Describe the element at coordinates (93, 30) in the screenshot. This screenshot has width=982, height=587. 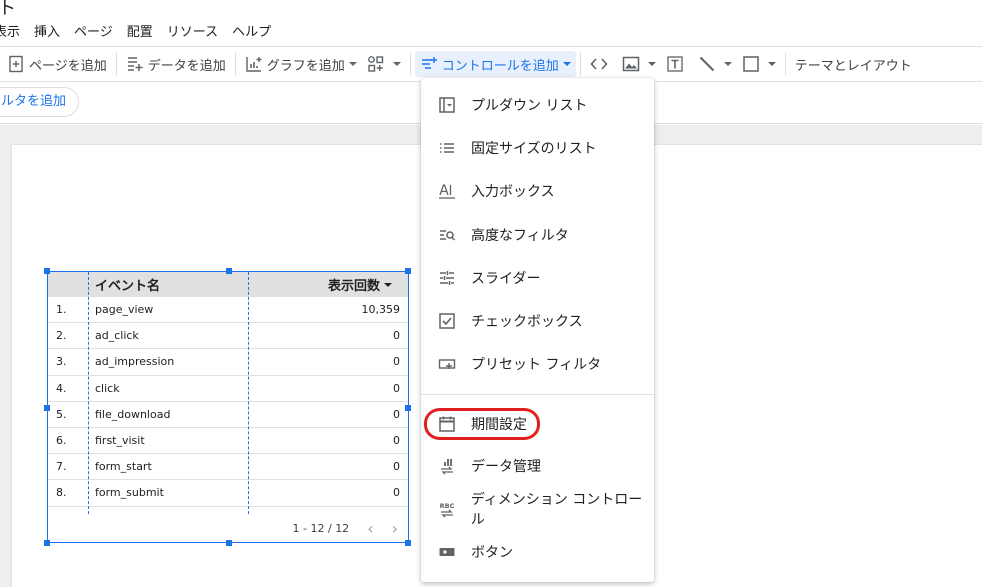
I see `menu-page: ページ` at that location.